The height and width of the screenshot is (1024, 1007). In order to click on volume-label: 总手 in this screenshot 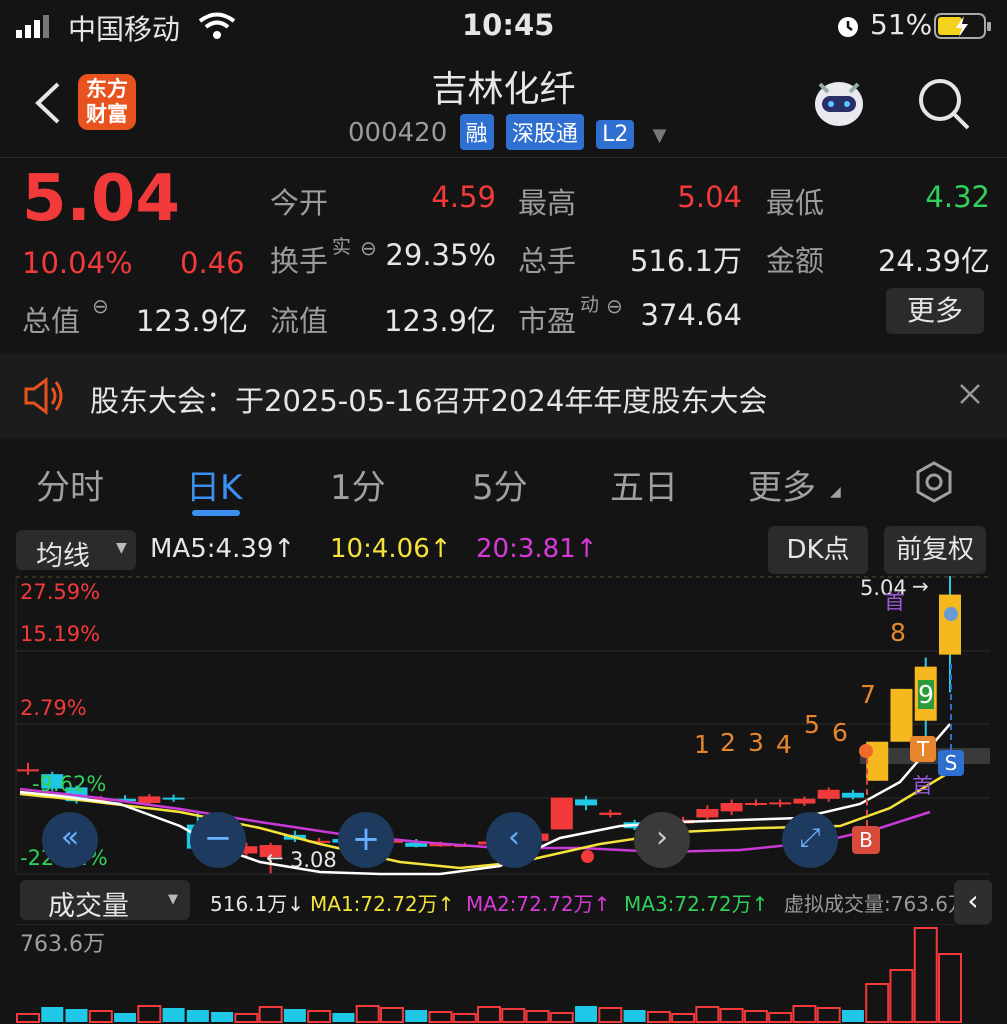, I will do `click(547, 261)`.